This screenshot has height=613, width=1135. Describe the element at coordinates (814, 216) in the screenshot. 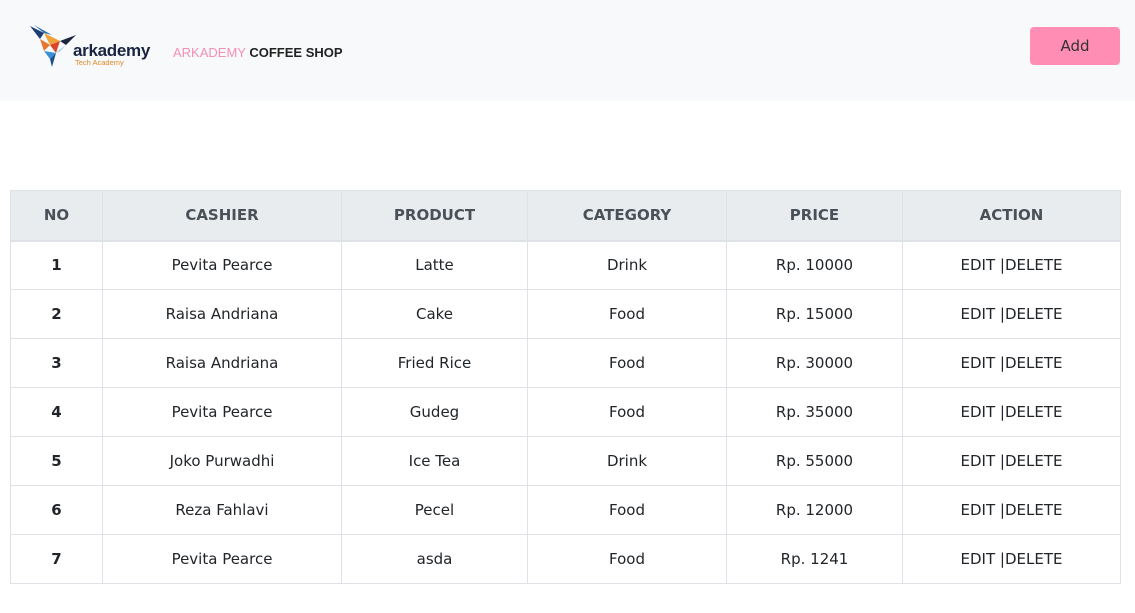

I see `column-header-price: PRICE` at that location.